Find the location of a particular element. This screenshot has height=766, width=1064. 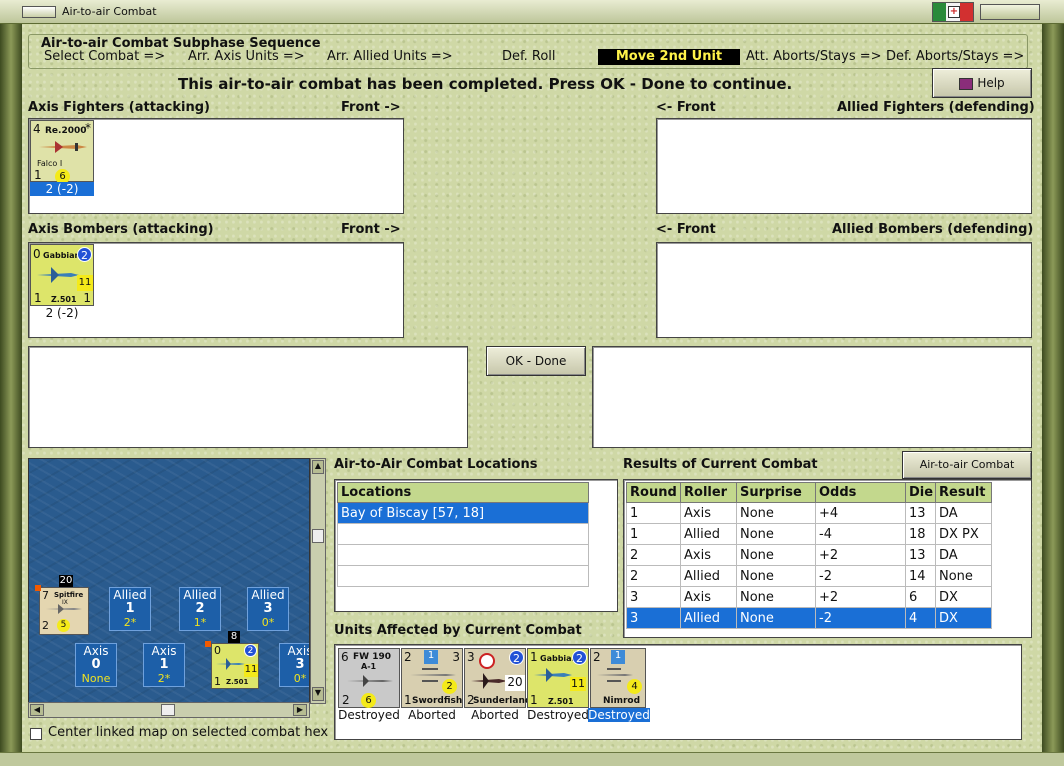

scroll-left-icon: ◀ is located at coordinates (37, 710).